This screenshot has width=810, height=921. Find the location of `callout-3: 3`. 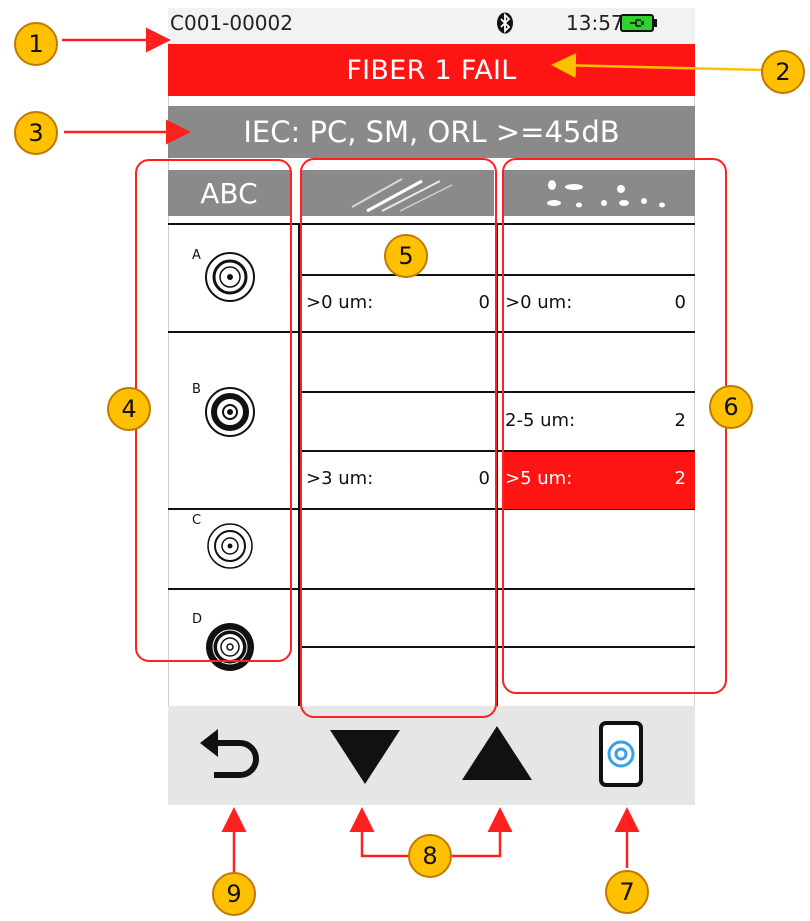

callout-3: 3 is located at coordinates (36, 133).